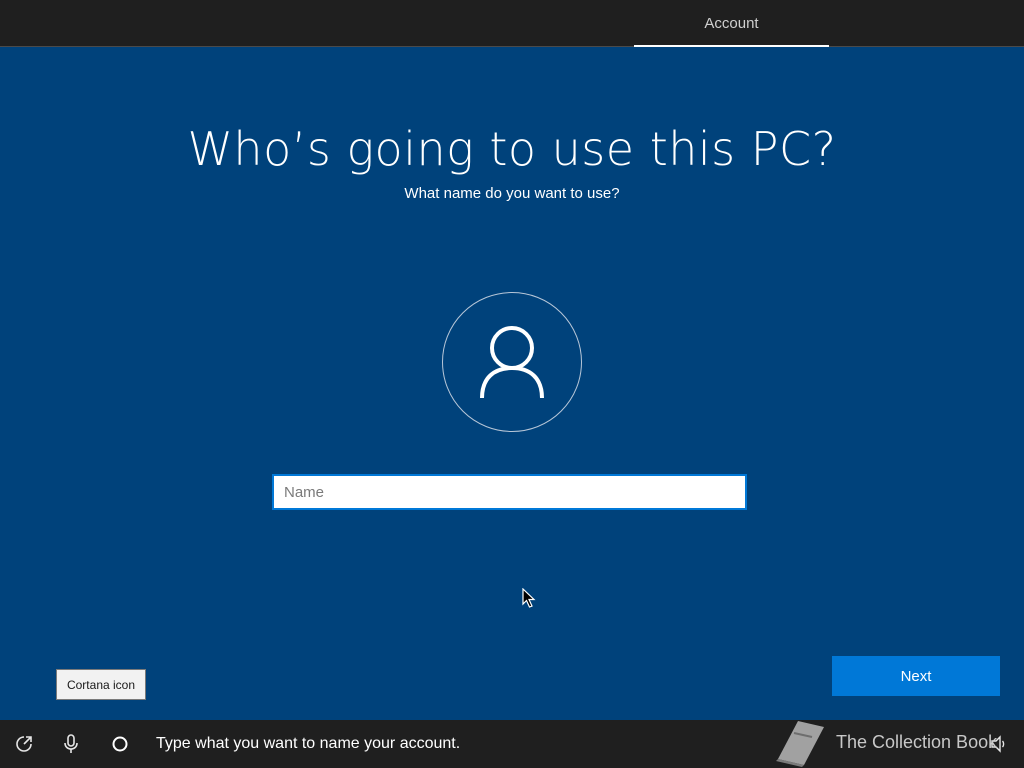 The height and width of the screenshot is (768, 1024). I want to click on bottom-bar: Type what you want to name your account., so click(512, 744).